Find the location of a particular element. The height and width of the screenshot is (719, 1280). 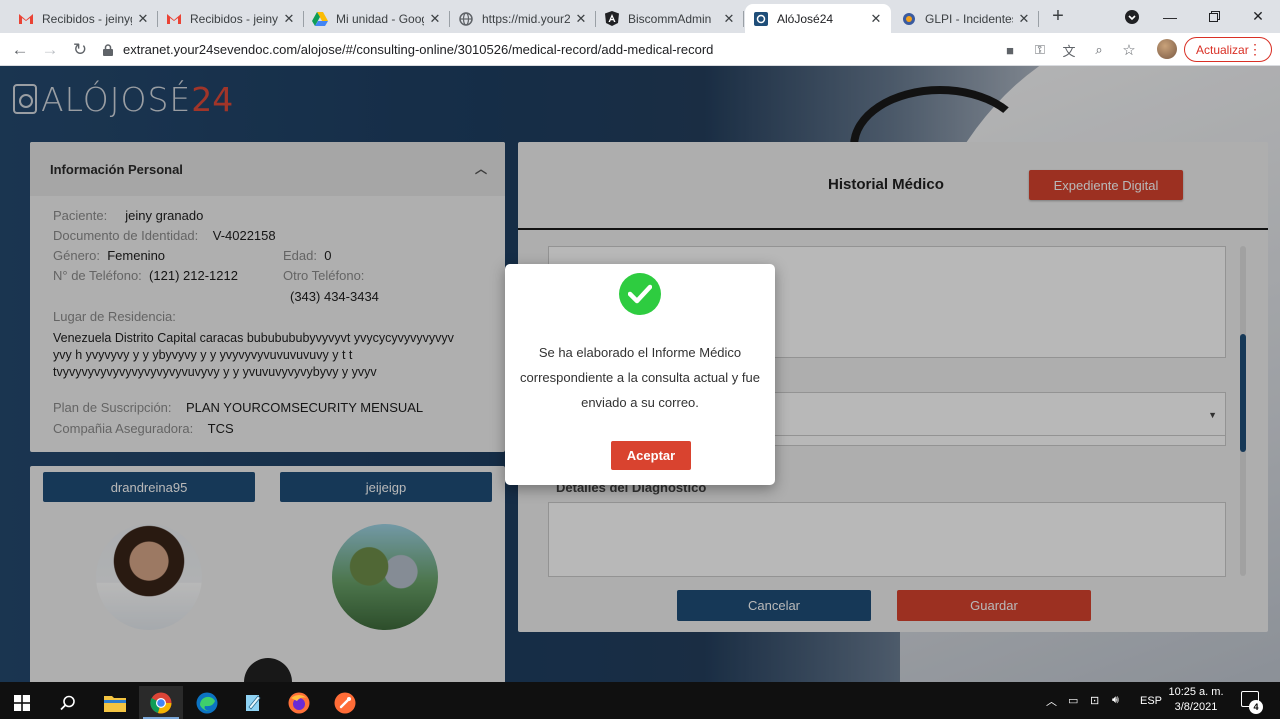

tab-gmail-1: Recibidos - jeinyg ✕ is located at coordinates (84, 18).